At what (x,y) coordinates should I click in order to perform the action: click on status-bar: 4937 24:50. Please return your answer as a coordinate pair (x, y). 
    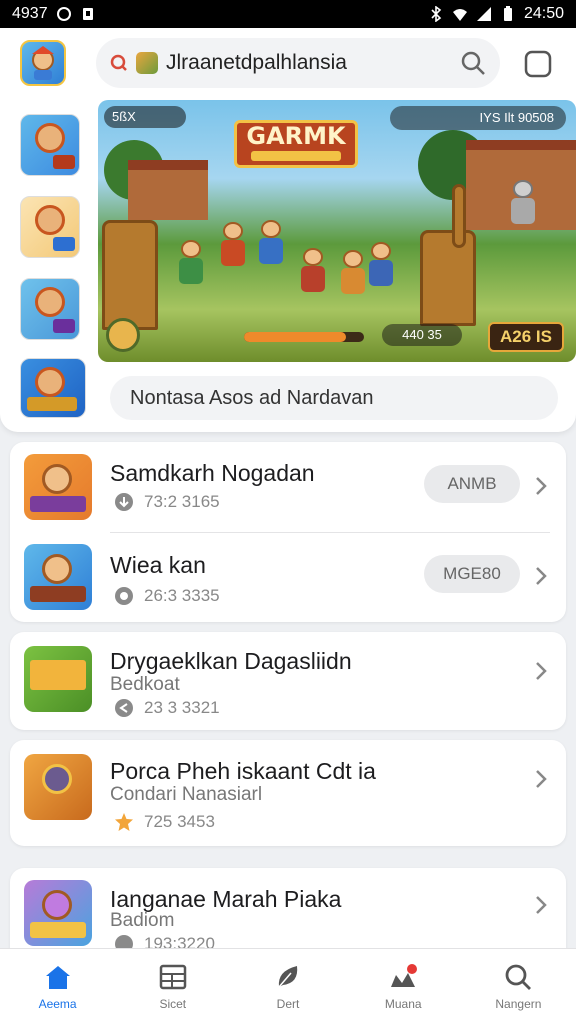
    Looking at the image, I should click on (288, 14).